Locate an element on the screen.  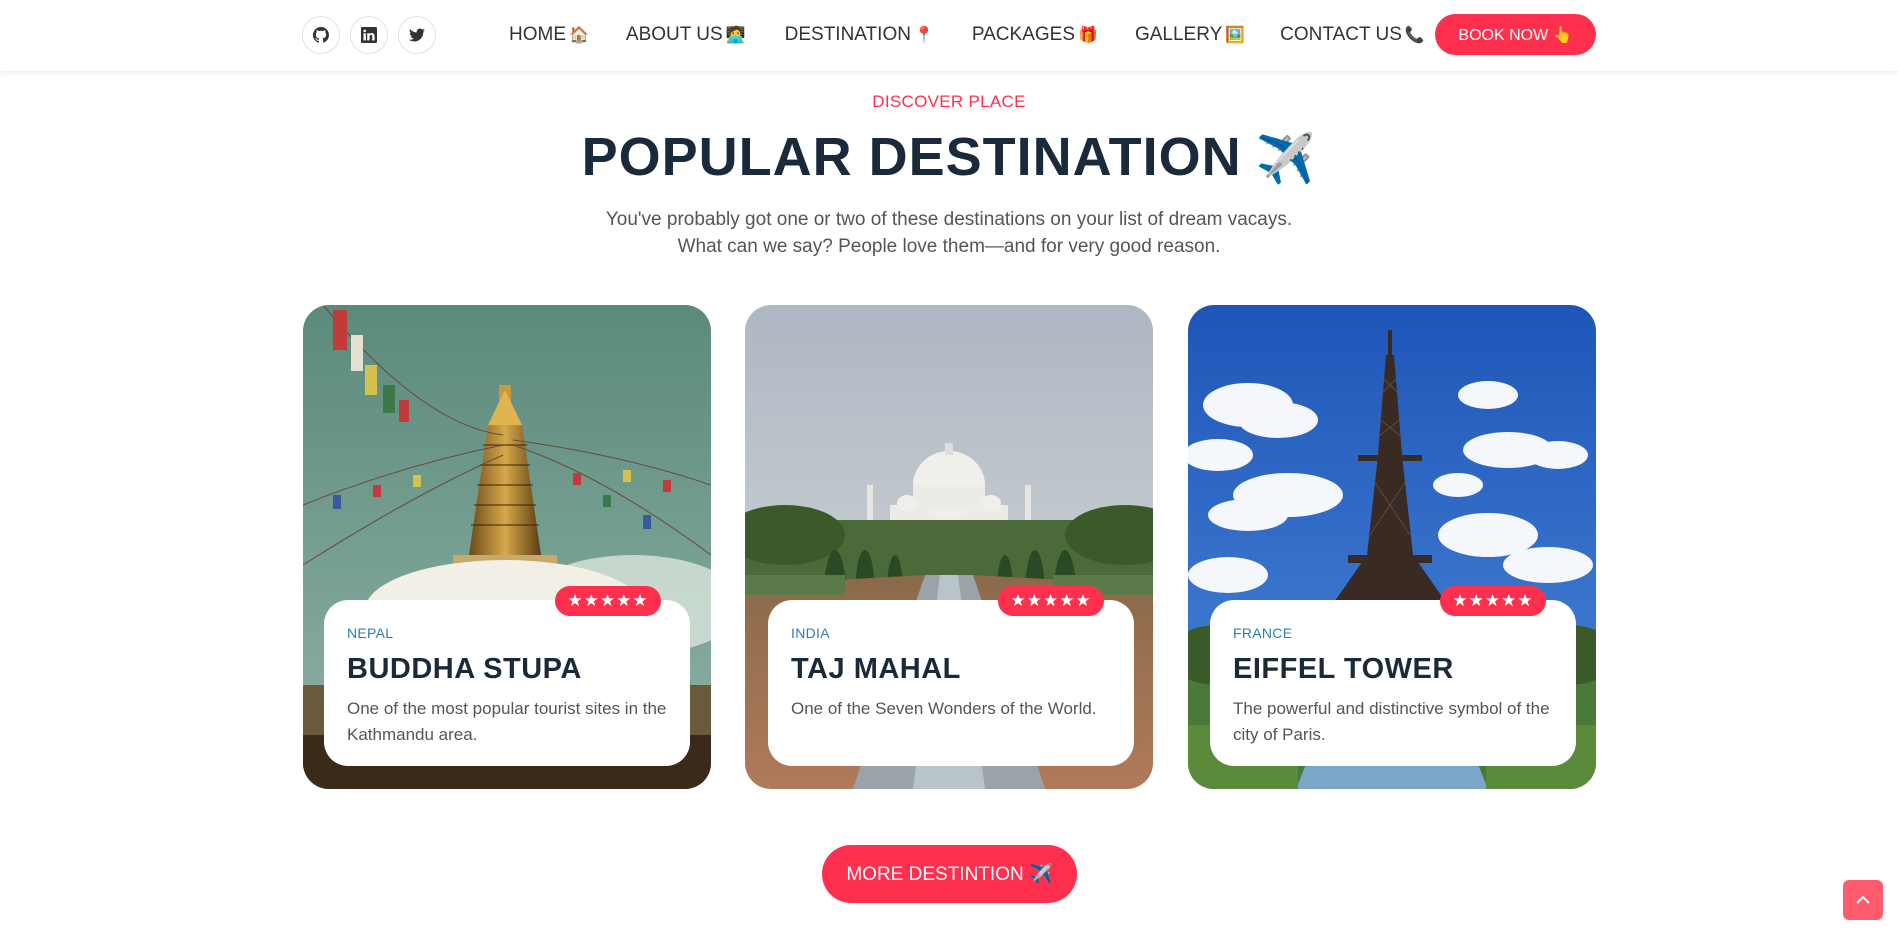
nav-destination: DESTINATION 📍 is located at coordinates (859, 35).